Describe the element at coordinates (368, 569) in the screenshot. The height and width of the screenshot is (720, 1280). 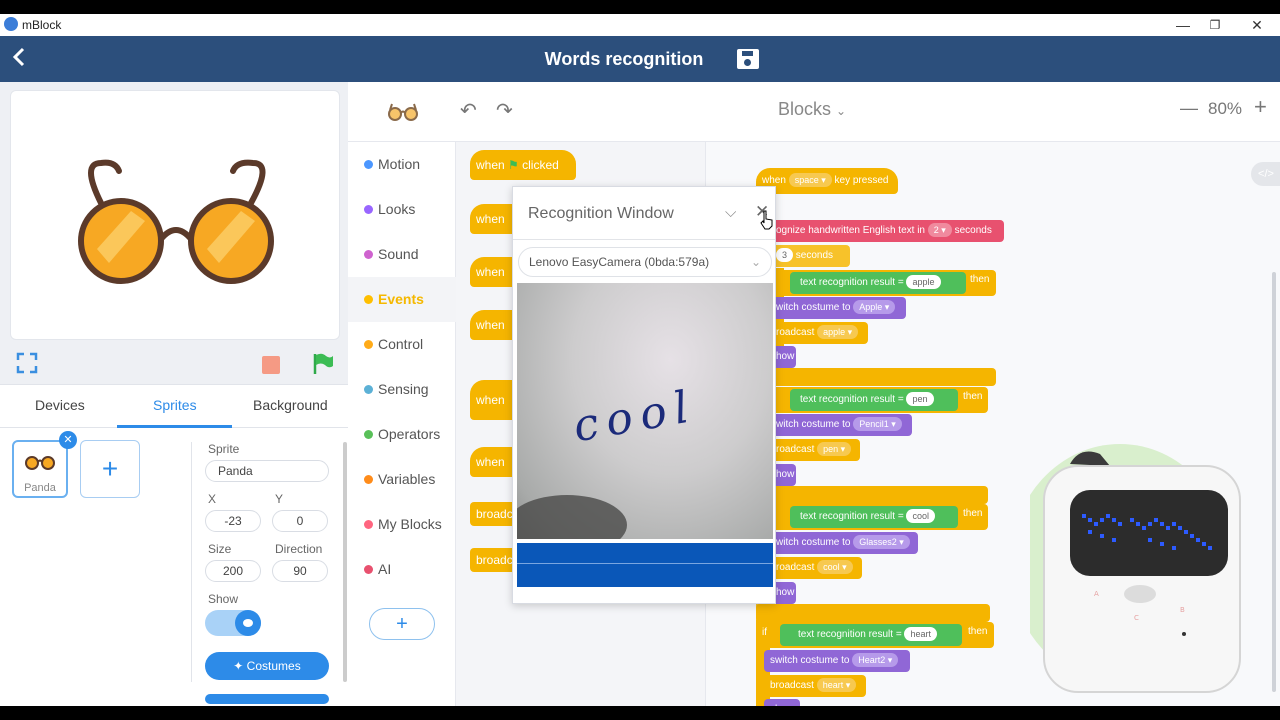
I see `ai-dot-icon` at that location.